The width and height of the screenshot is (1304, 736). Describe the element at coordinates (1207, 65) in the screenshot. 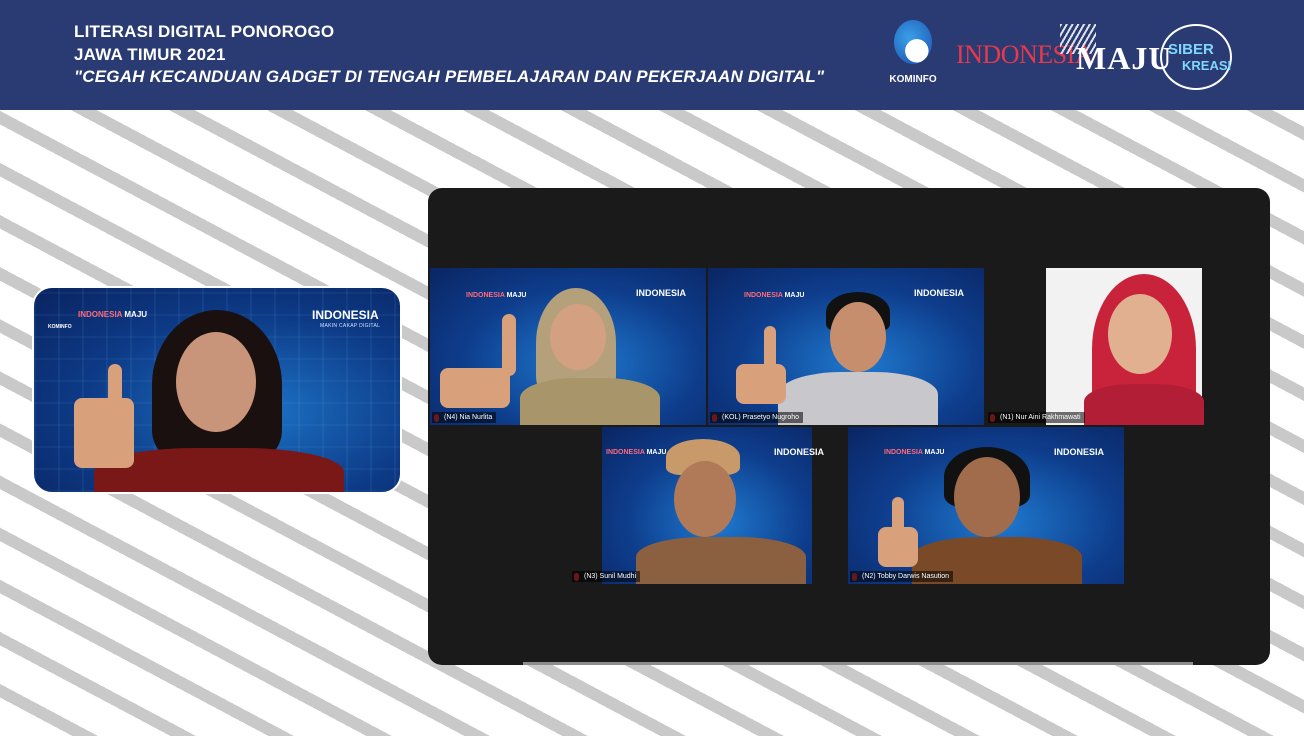

I see `kreasi-text: KREASI` at that location.